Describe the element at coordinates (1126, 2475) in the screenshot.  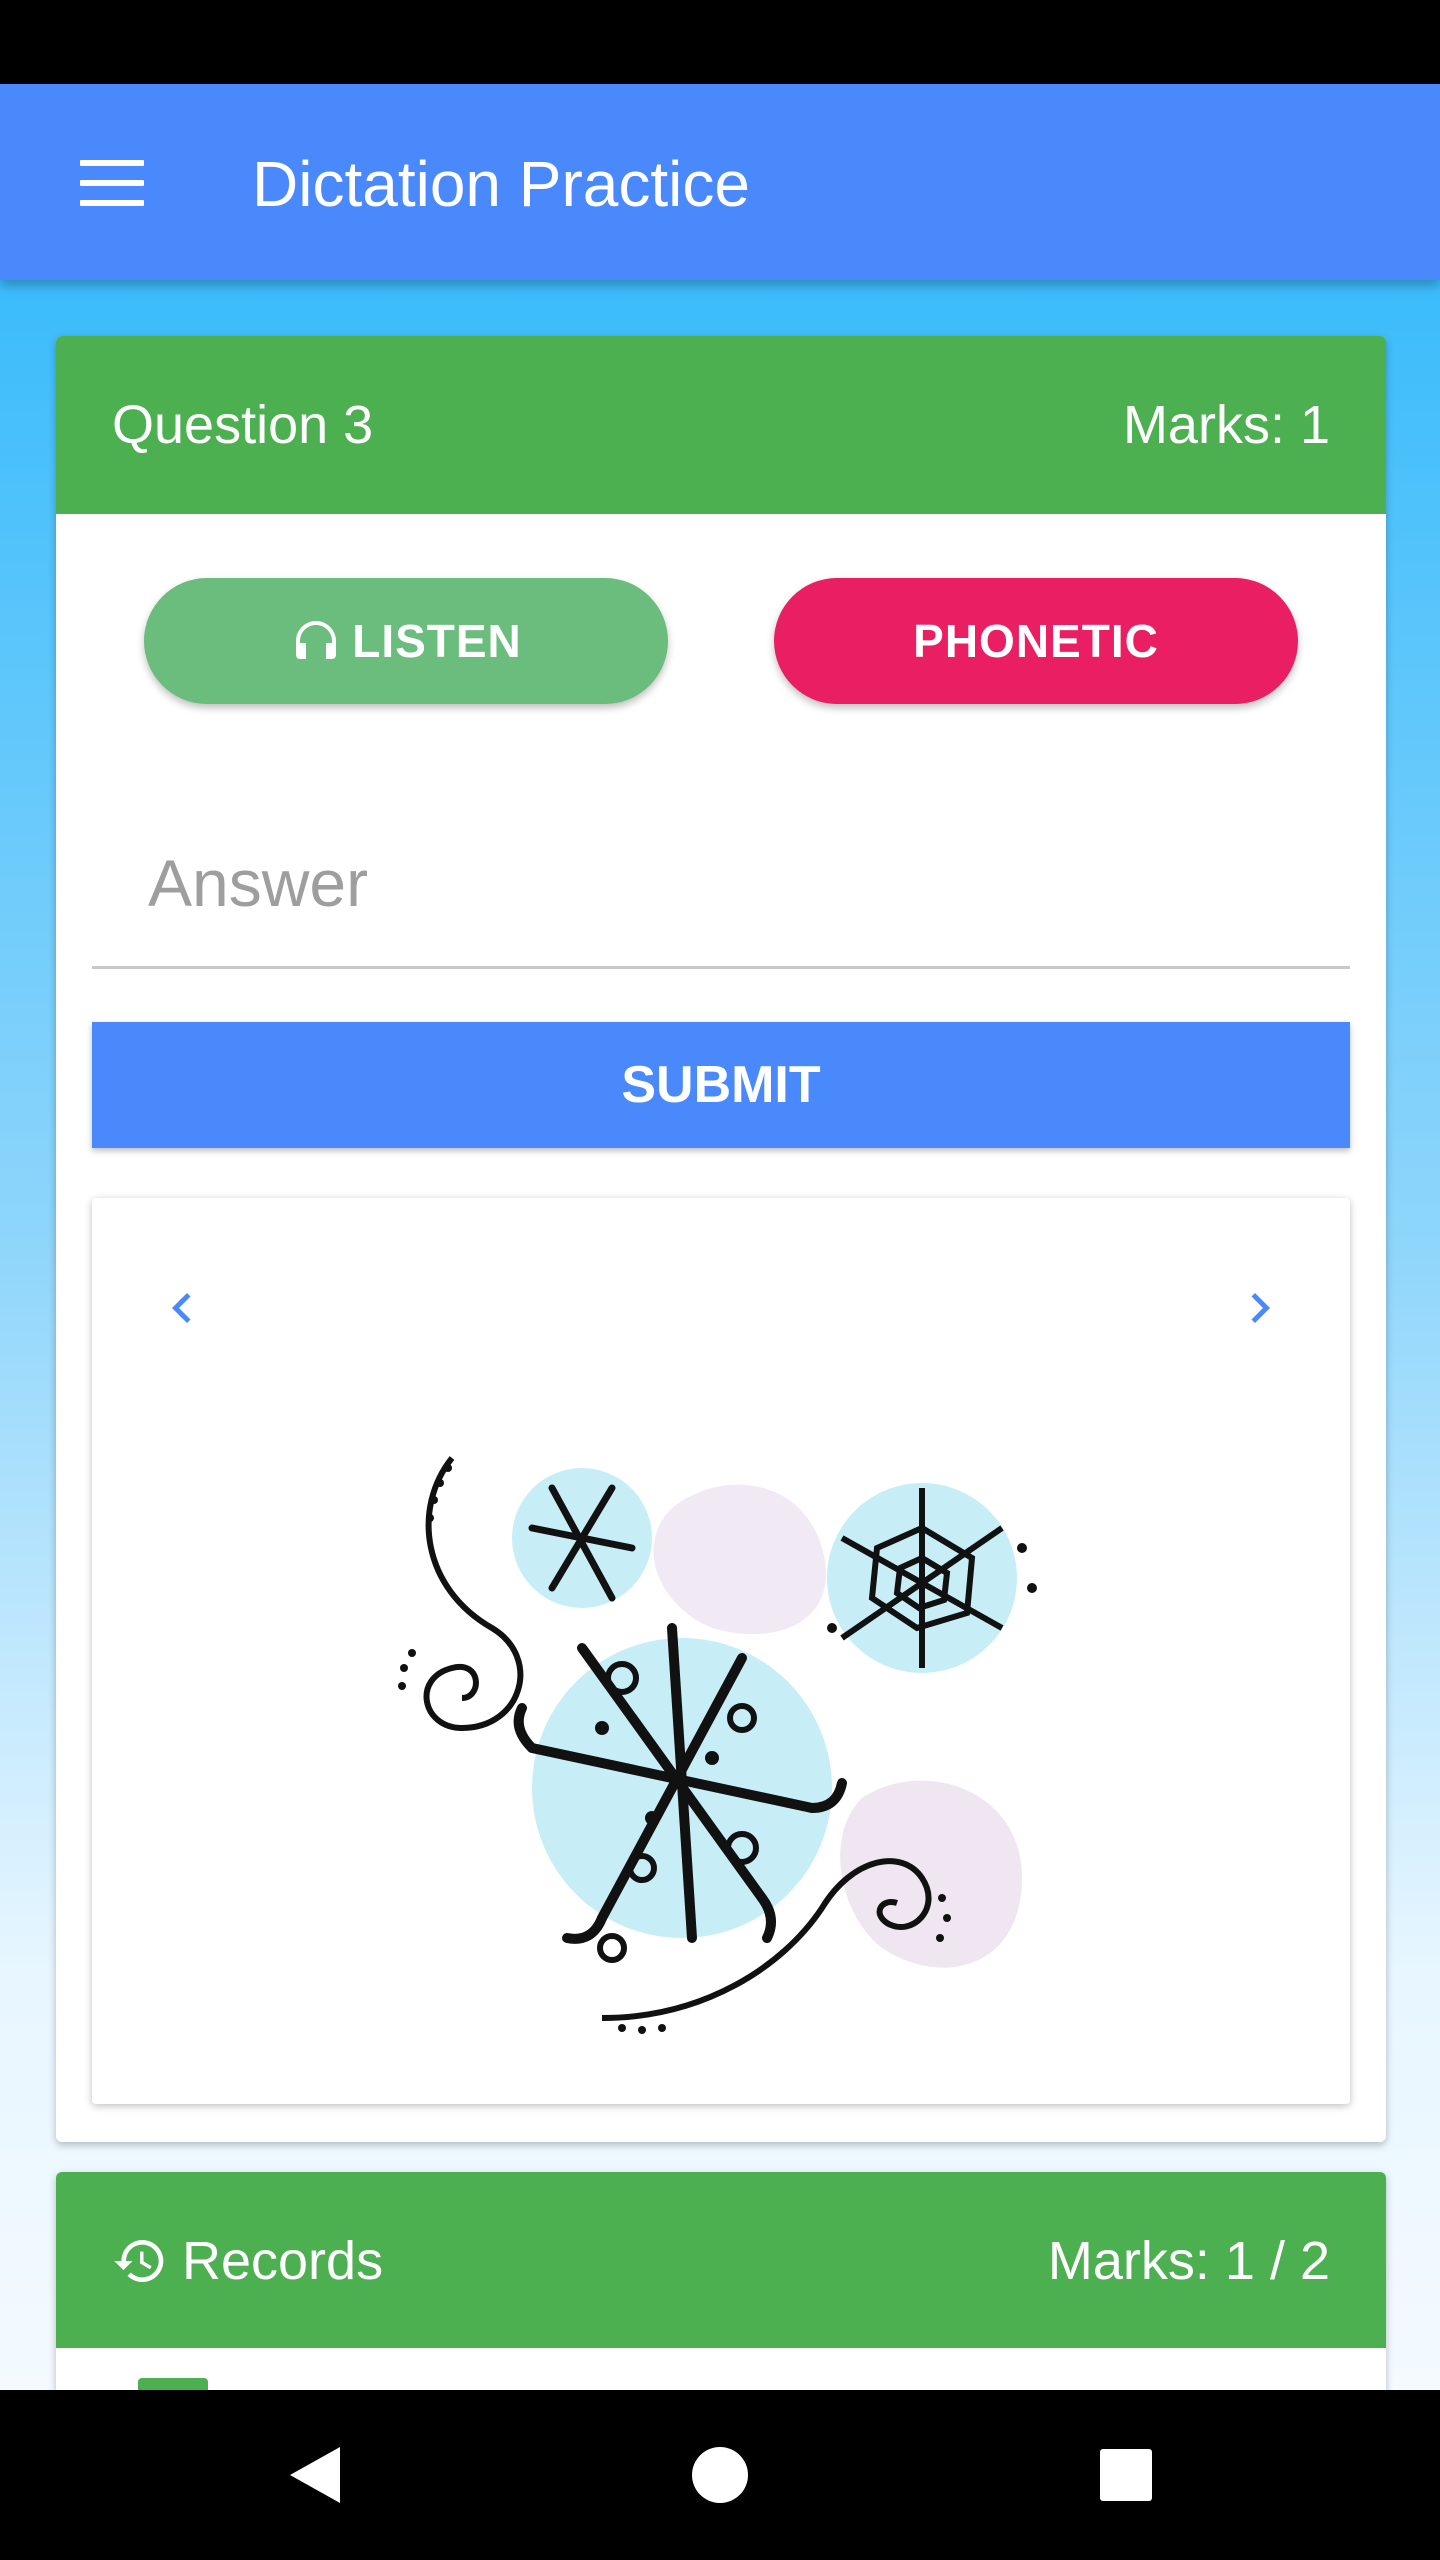
I see `recents-square-icon` at that location.